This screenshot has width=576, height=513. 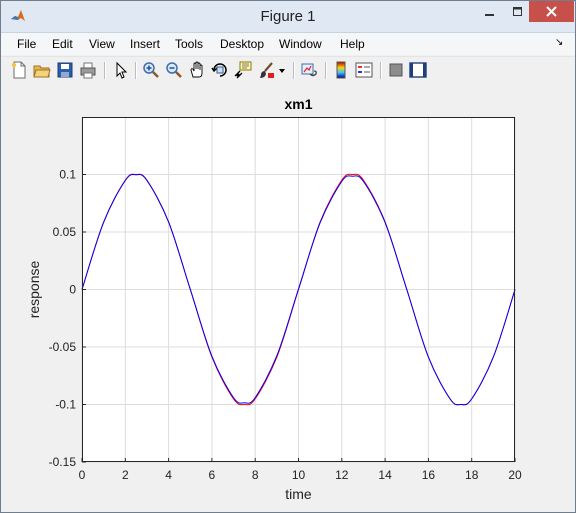 What do you see at coordinates (300, 44) in the screenshot?
I see `menu-window: Window` at bounding box center [300, 44].